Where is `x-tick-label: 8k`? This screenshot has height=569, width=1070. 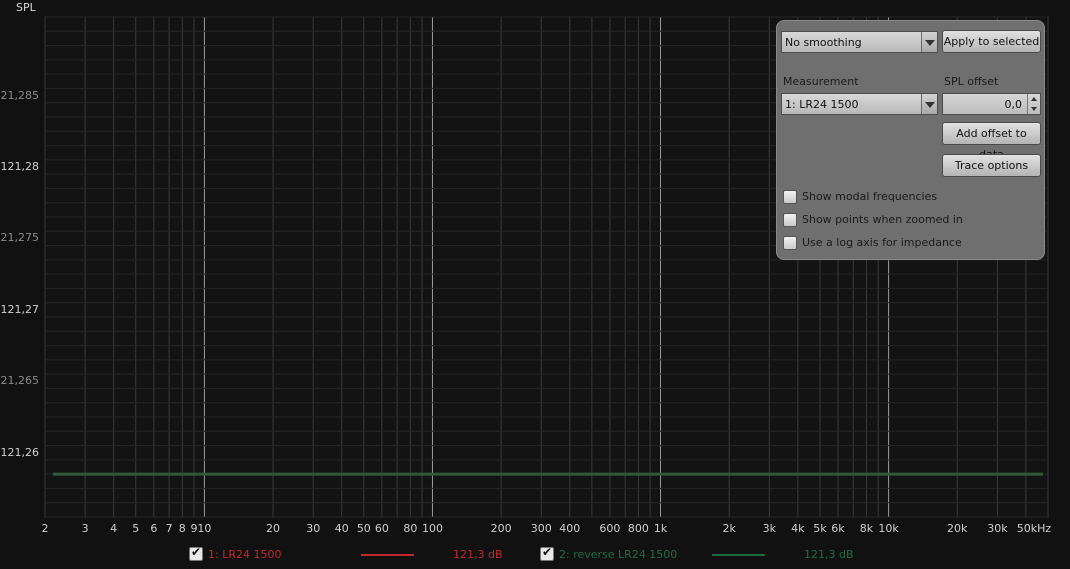
x-tick-label: 8k is located at coordinates (866, 528).